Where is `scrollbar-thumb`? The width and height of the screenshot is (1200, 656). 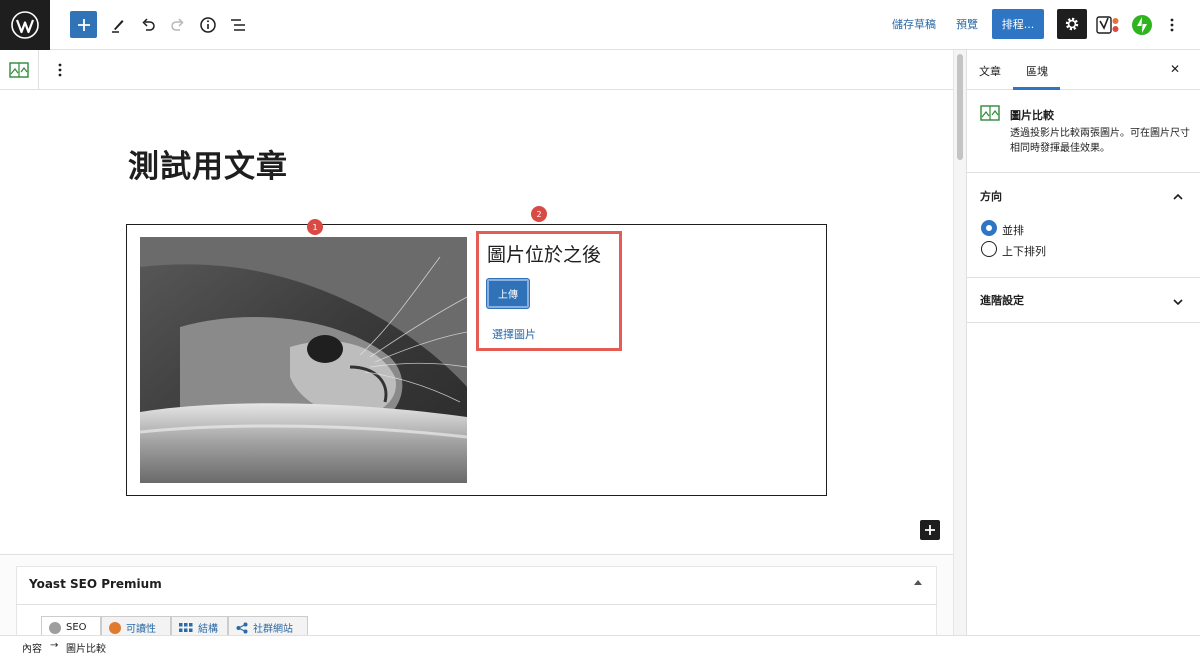
scrollbar-thumb is located at coordinates (960, 107).